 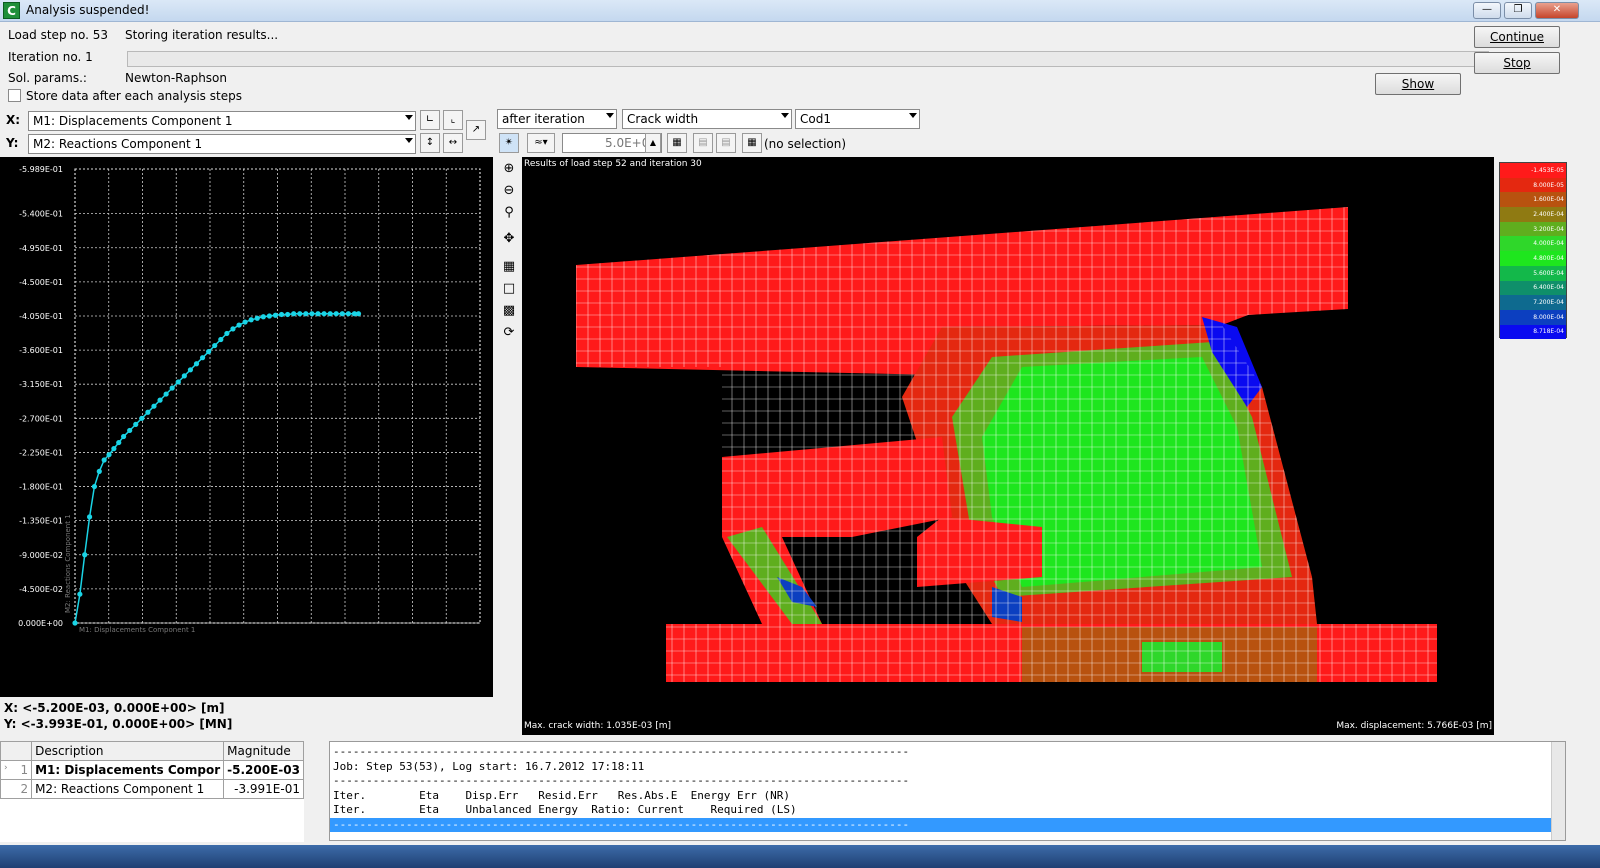 I want to click on store-data-label: Store data after each analysis steps, so click(x=134, y=96).